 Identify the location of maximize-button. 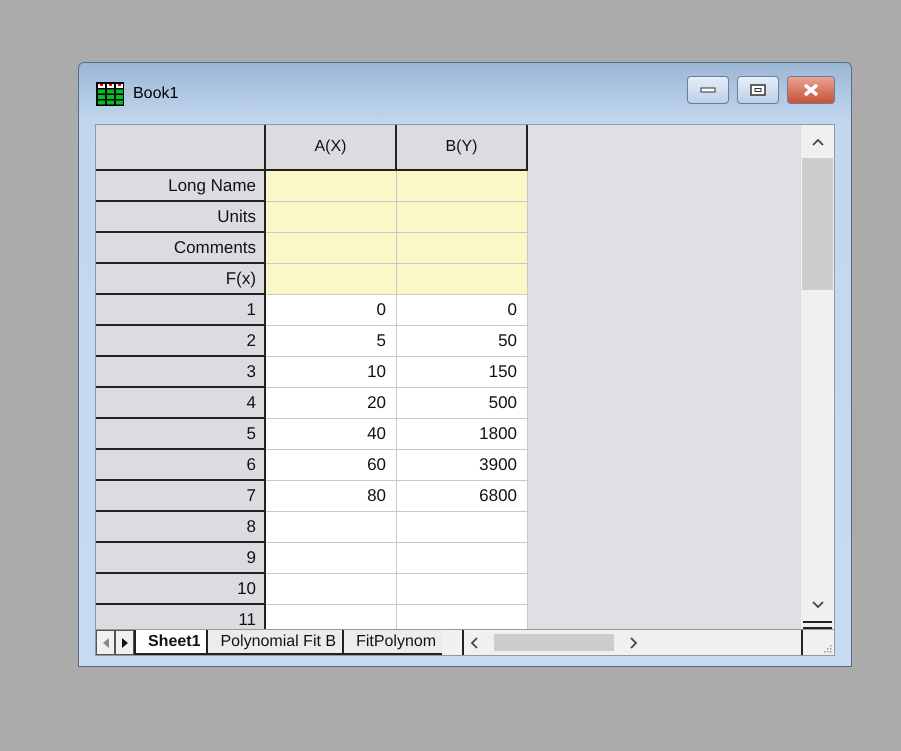
(758, 90).